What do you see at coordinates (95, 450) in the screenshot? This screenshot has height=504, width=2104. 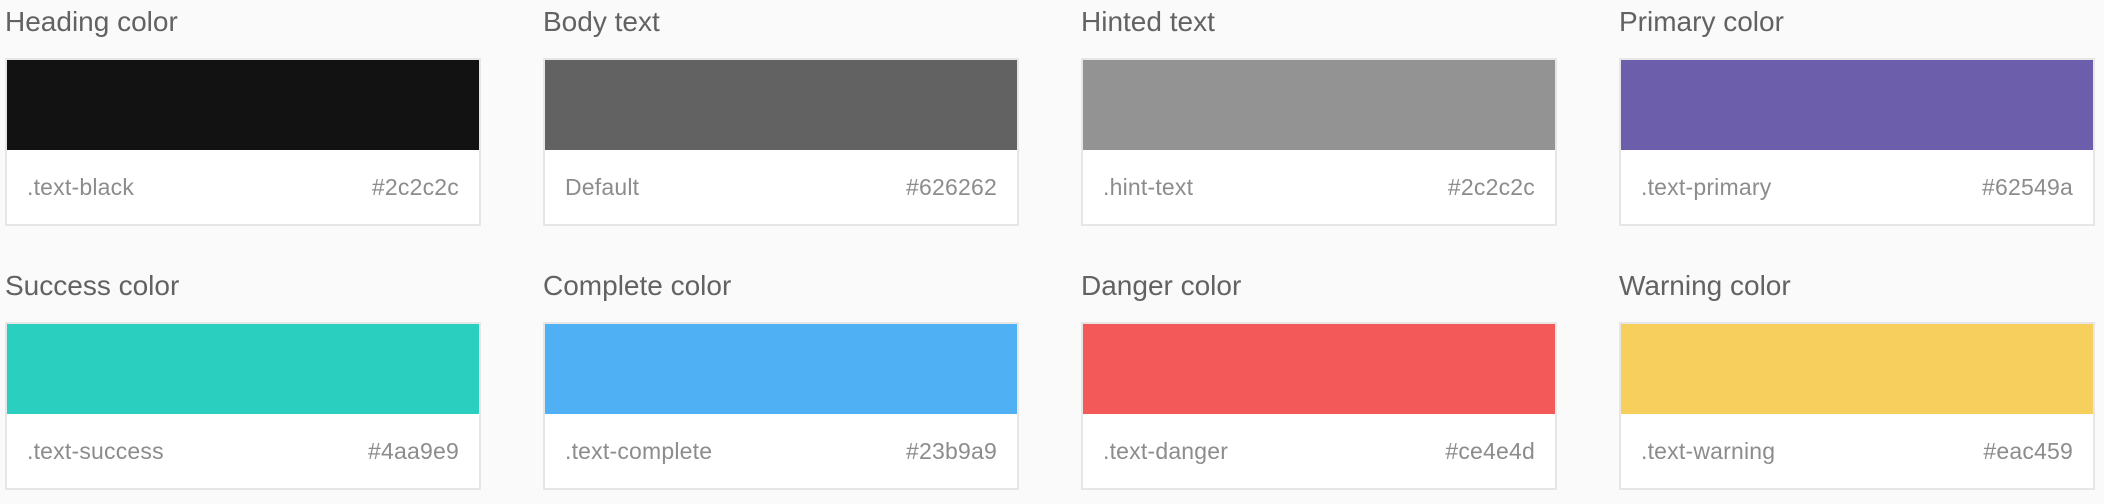 I see `swatch-class-name: .text-success` at bounding box center [95, 450].